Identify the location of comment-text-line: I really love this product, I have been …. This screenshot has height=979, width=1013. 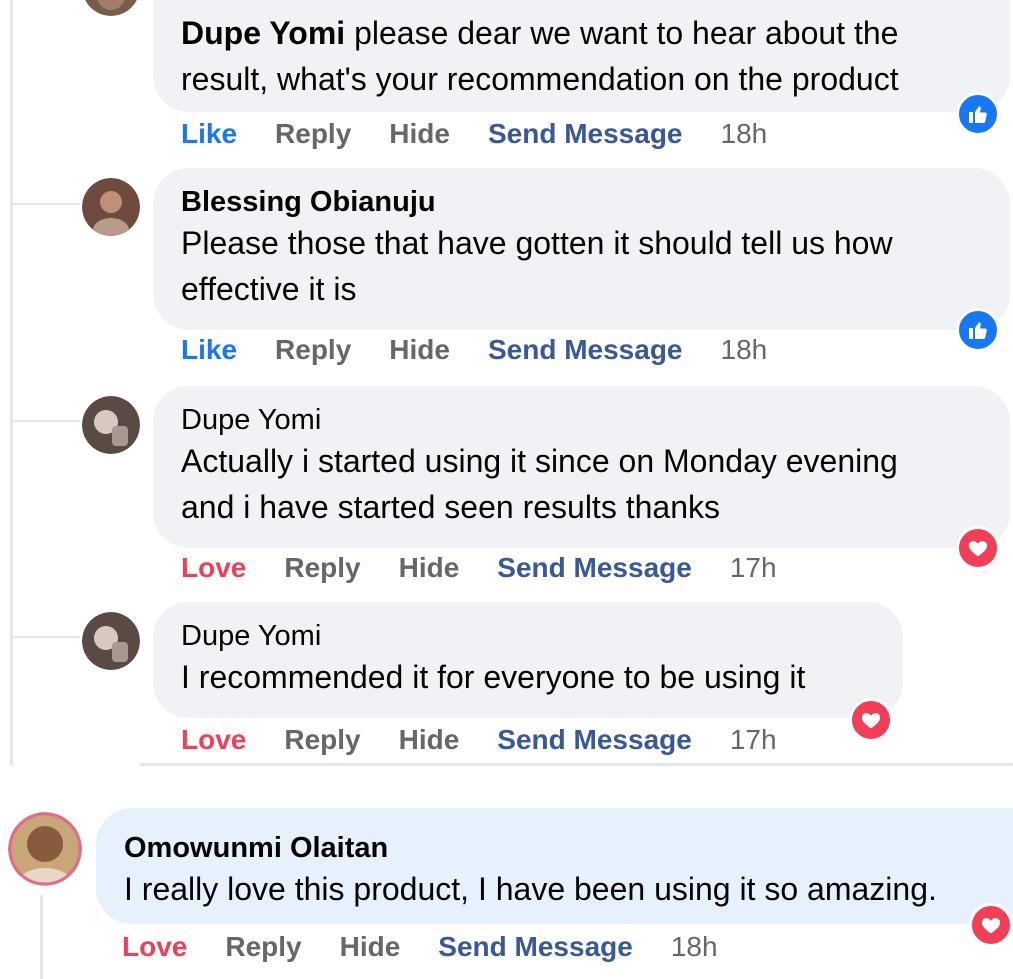
(530, 889).